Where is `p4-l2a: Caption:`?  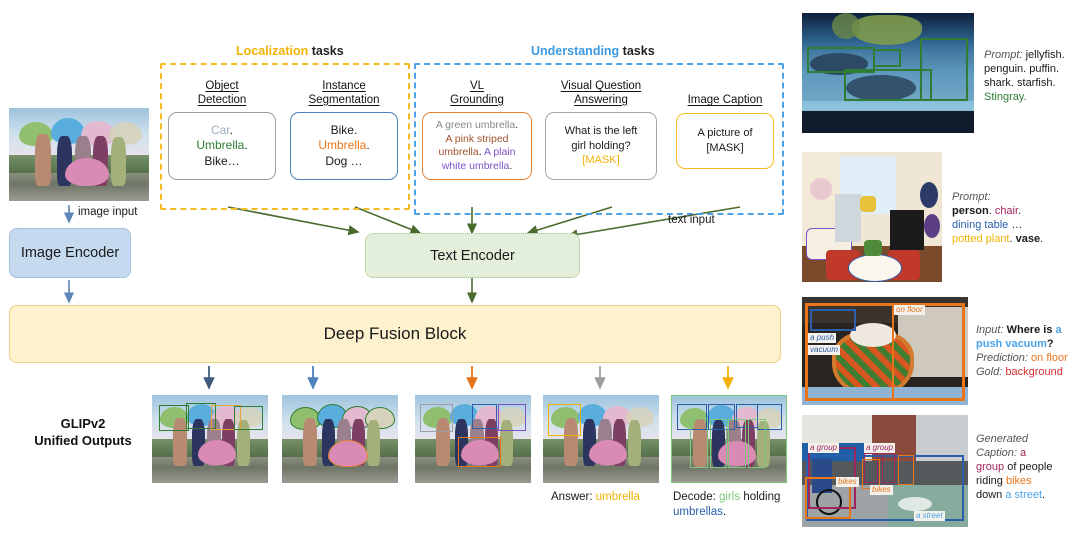
p4-l2a: Caption: is located at coordinates (996, 453).